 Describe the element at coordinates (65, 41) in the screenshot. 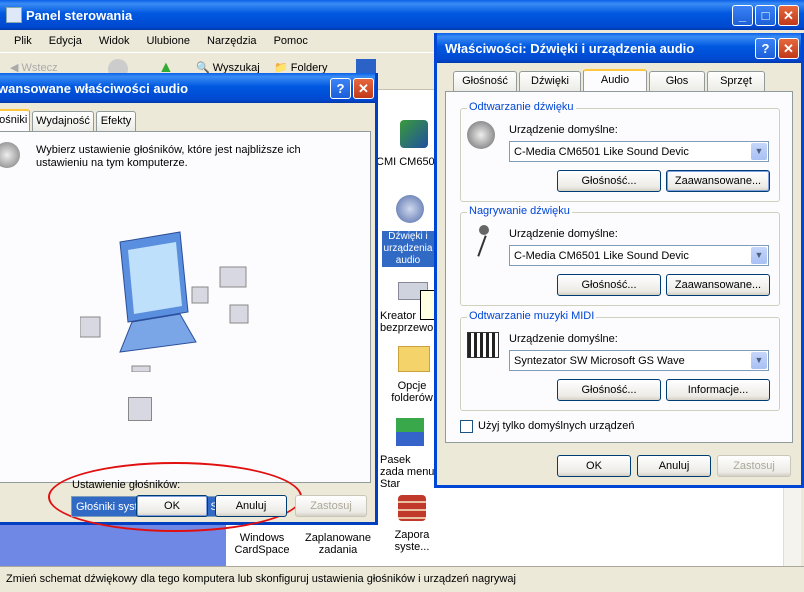

I see `menu-edit: Edycja` at that location.